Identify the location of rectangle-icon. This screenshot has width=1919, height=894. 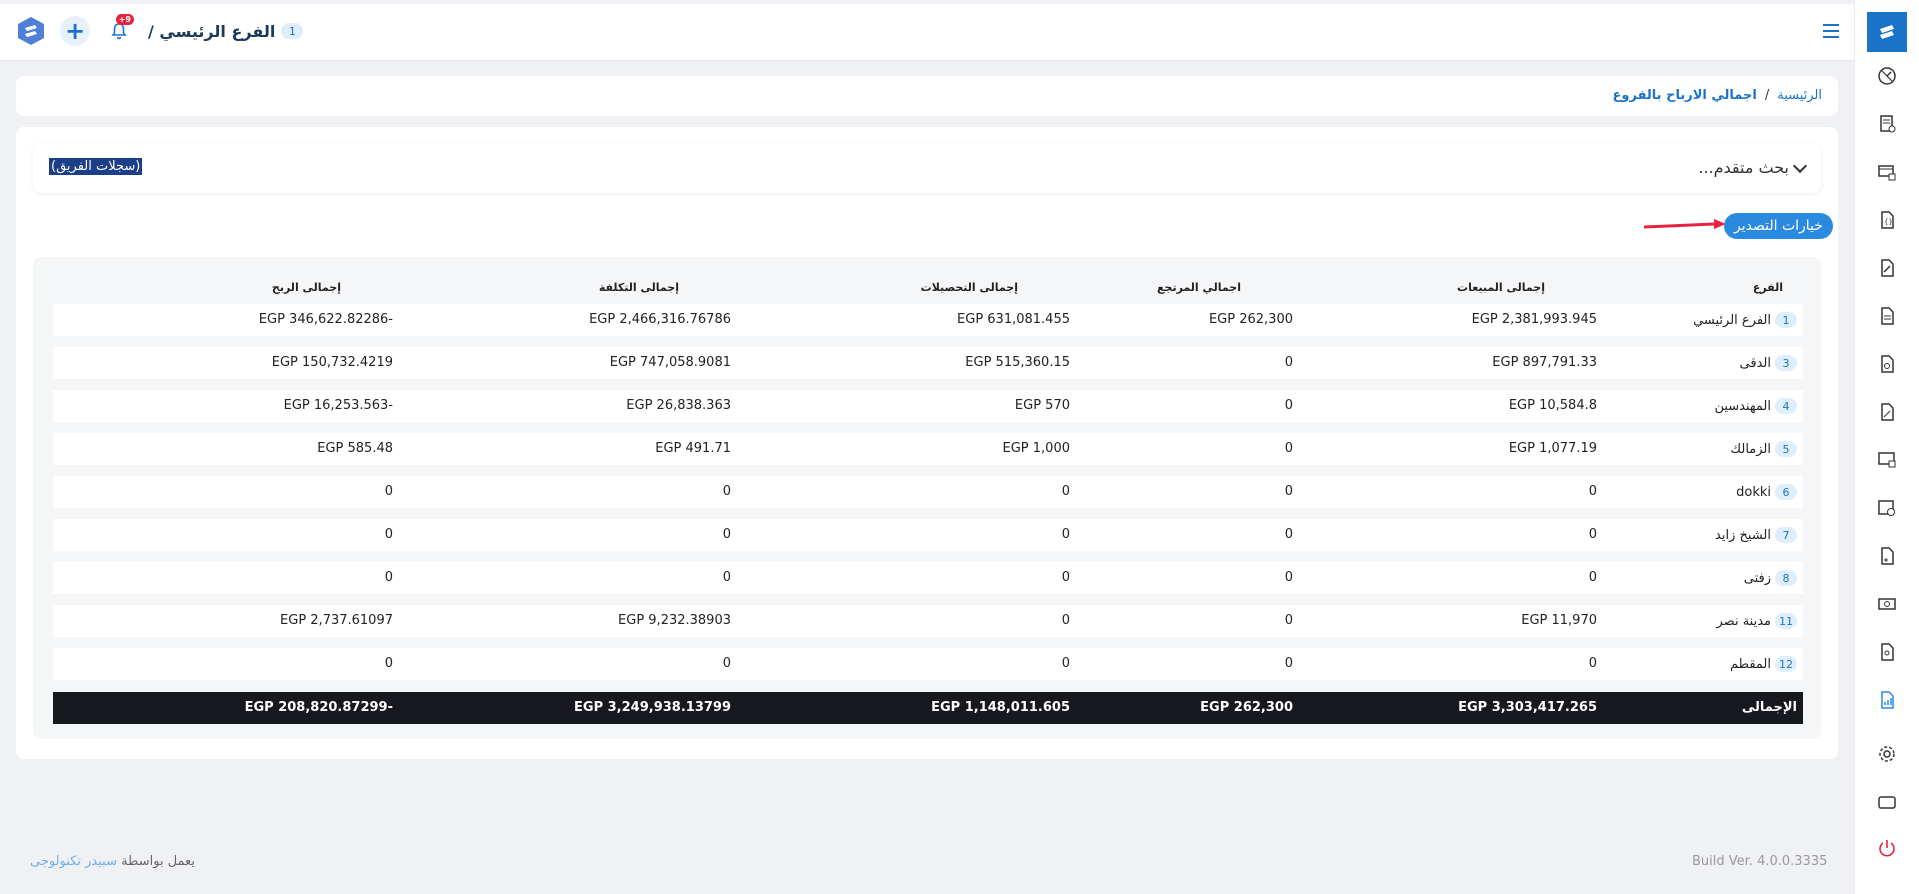
(1887, 802).